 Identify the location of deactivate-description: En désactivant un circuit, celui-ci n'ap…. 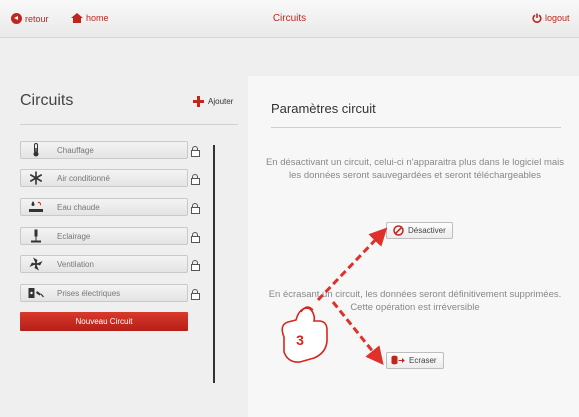
(415, 169).